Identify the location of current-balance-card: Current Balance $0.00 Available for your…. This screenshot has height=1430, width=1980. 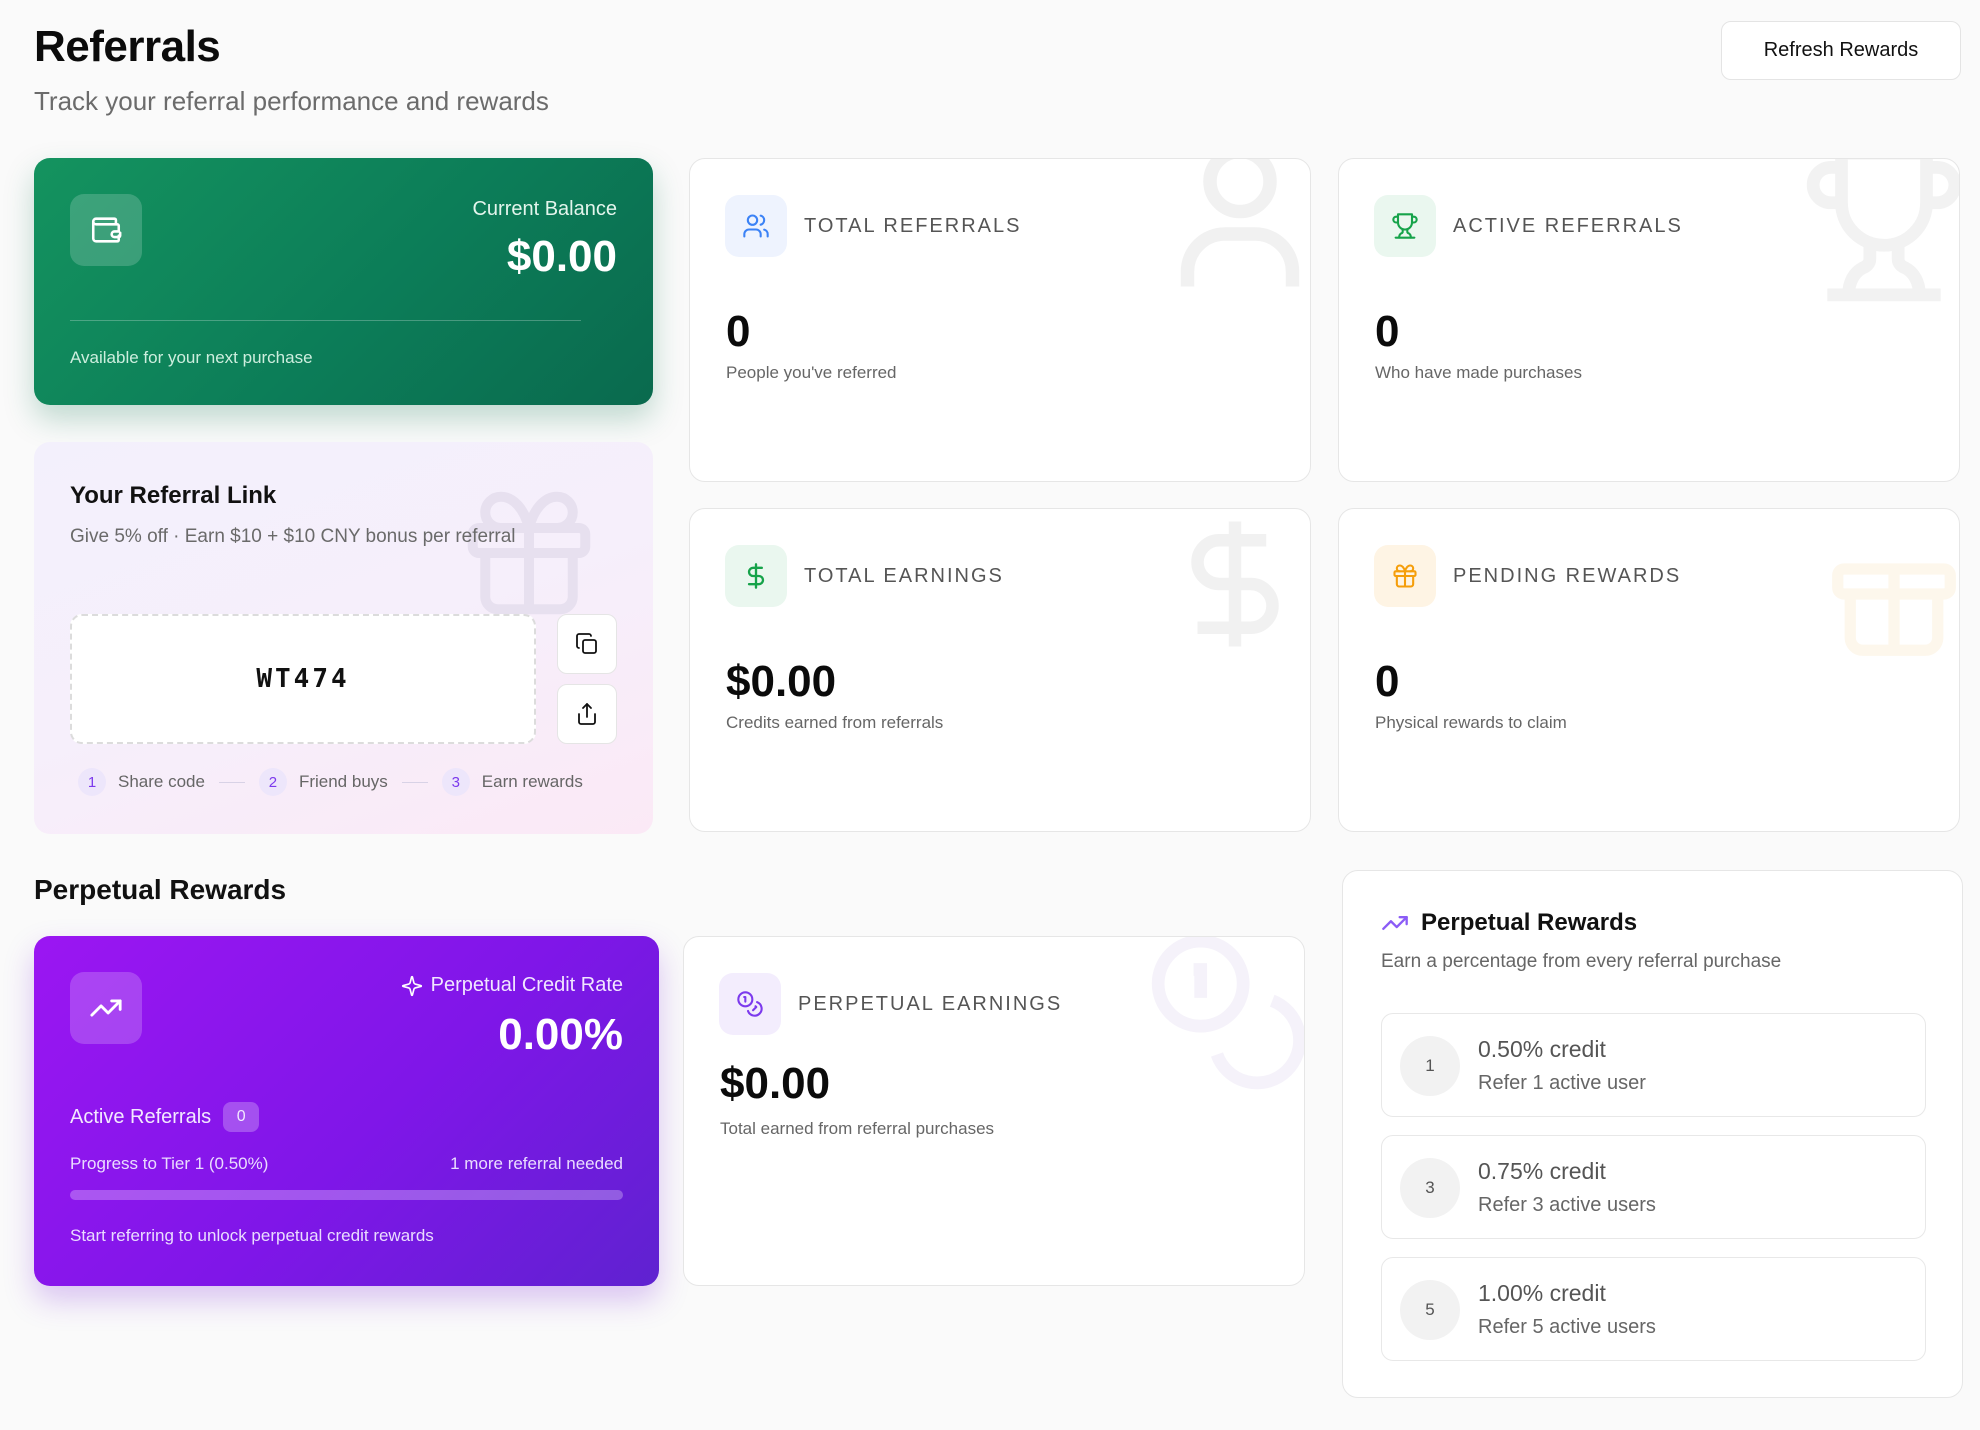
(343, 281).